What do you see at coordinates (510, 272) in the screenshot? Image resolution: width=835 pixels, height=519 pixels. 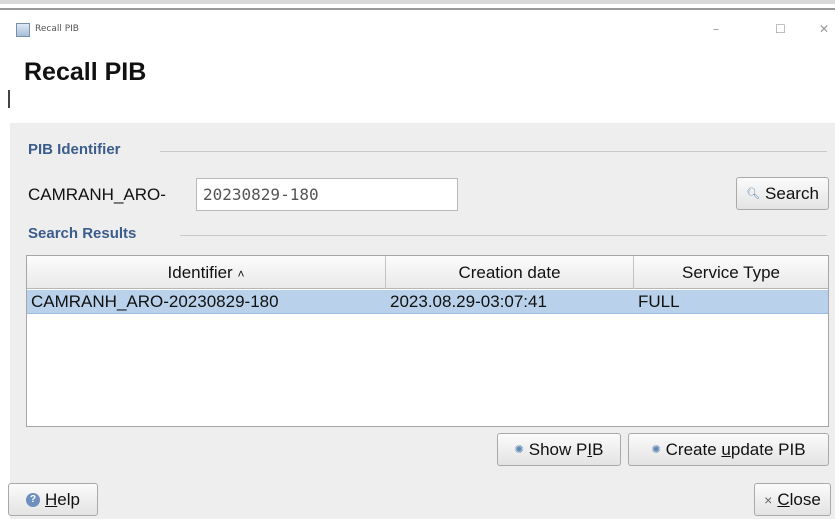 I see `column-header-creation-date: Creation date` at bounding box center [510, 272].